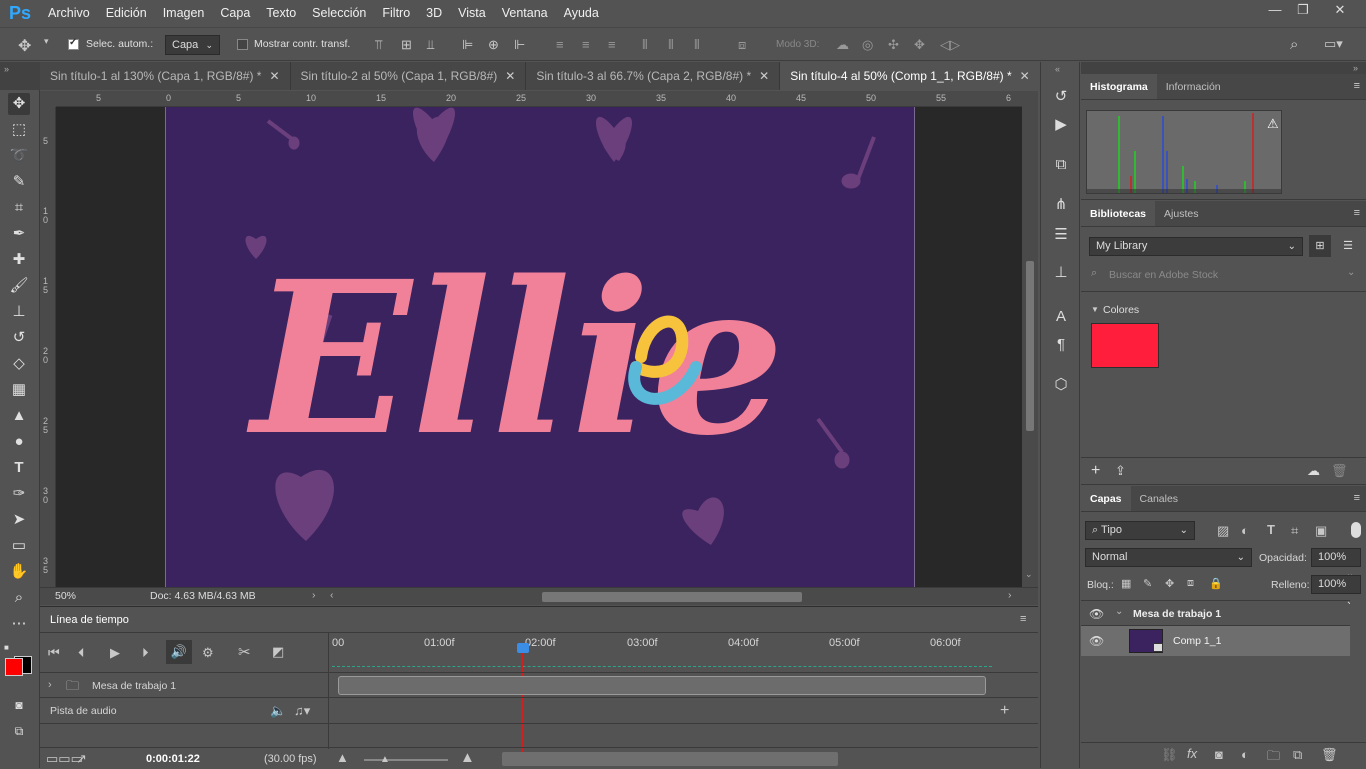  What do you see at coordinates (19, 520) in the screenshot?
I see `path-select-tool-icon: ➤` at bounding box center [19, 520].